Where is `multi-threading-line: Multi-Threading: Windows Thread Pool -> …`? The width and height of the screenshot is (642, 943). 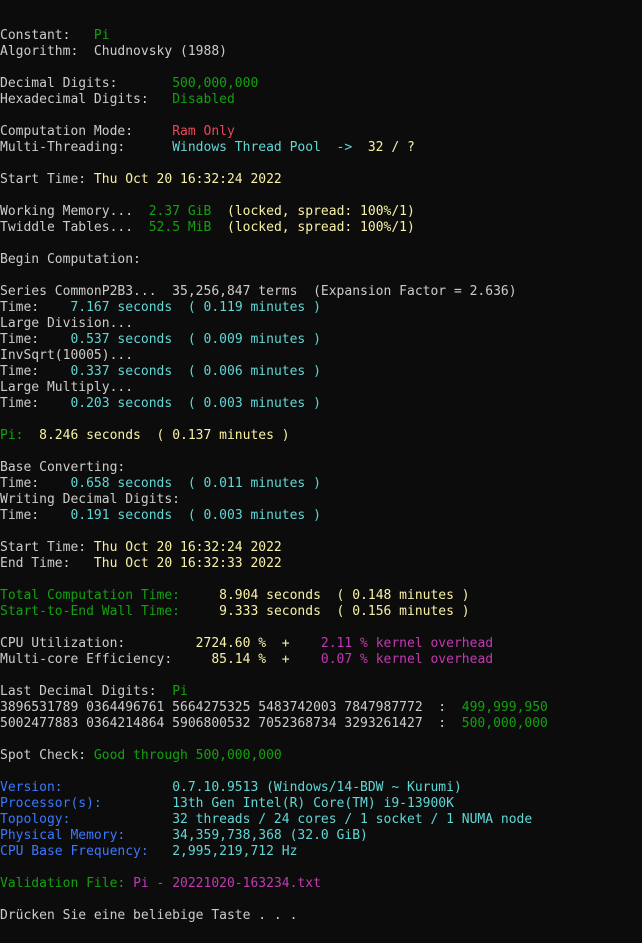
multi-threading-line: Multi-Threading: Windows Thread Pool -> … is located at coordinates (321, 148).